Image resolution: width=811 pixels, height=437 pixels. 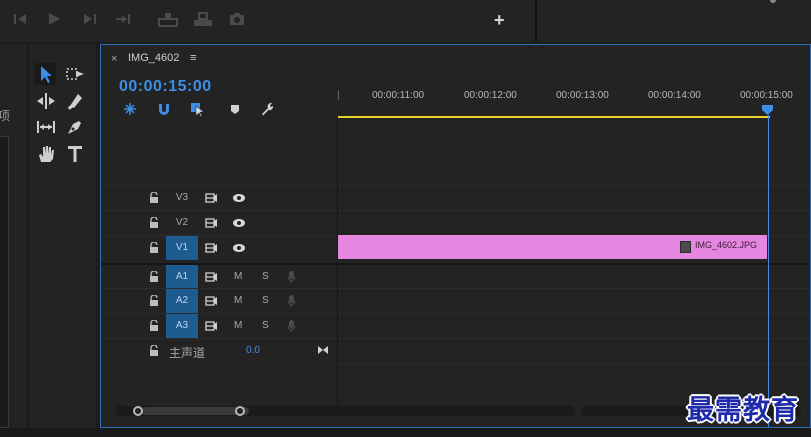 What do you see at coordinates (743, 410) in the screenshot?
I see `watermark-logo: 最需教育` at bounding box center [743, 410].